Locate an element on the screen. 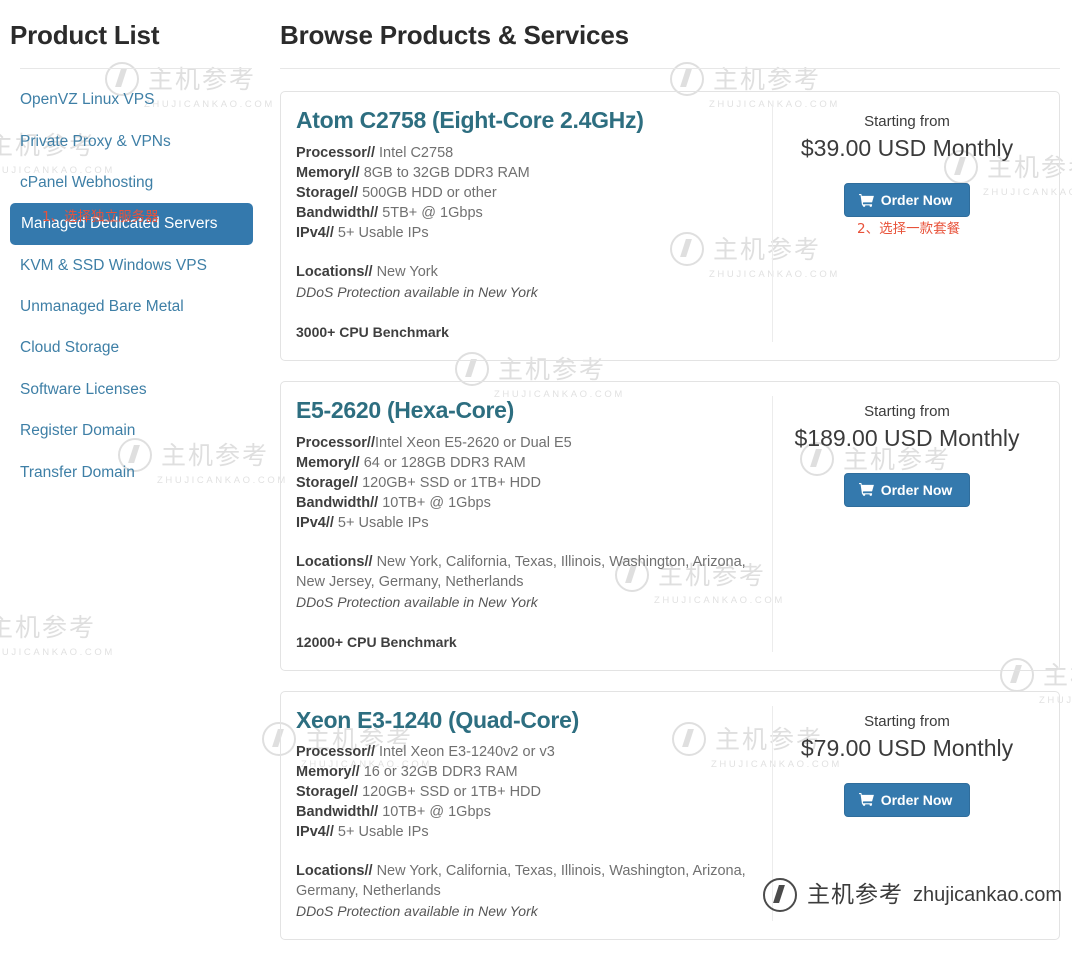 Image resolution: width=1072 pixels, height=960 pixels. list-item: Unmanaged Bare Metal is located at coordinates (135, 306).